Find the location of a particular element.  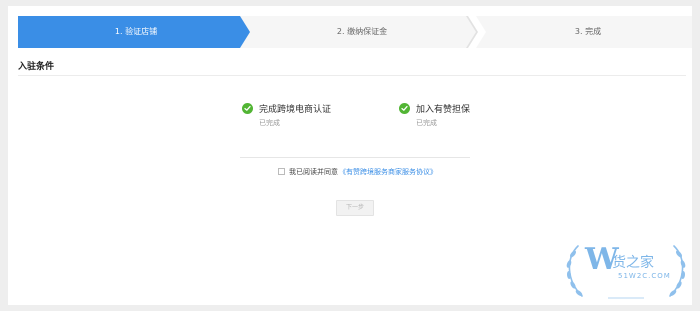

agreement-link: 《有赞跨境服务商家服务协议》 is located at coordinates (388, 172).